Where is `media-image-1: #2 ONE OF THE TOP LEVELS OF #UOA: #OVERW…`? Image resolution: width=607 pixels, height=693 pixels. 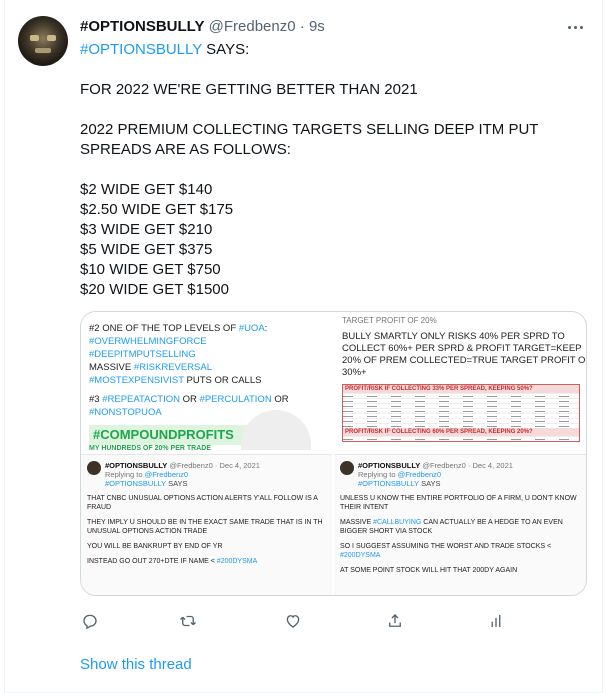 media-image-1: #2 ONE OF THE TOP LEVELS OF #UOA: #OVERW… is located at coordinates (206, 382).